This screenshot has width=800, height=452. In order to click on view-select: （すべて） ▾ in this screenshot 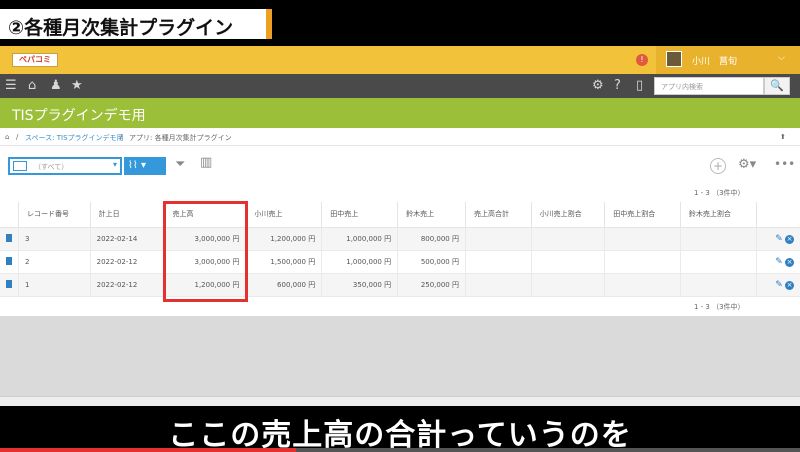, I will do `click(65, 166)`.